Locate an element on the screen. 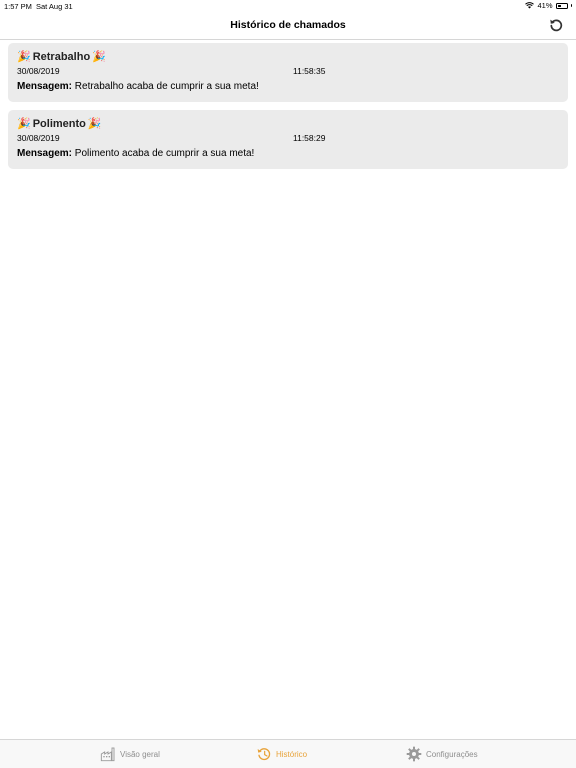  call-datetime-row: 30/08/2019 11:58:29 is located at coordinates (288, 139).